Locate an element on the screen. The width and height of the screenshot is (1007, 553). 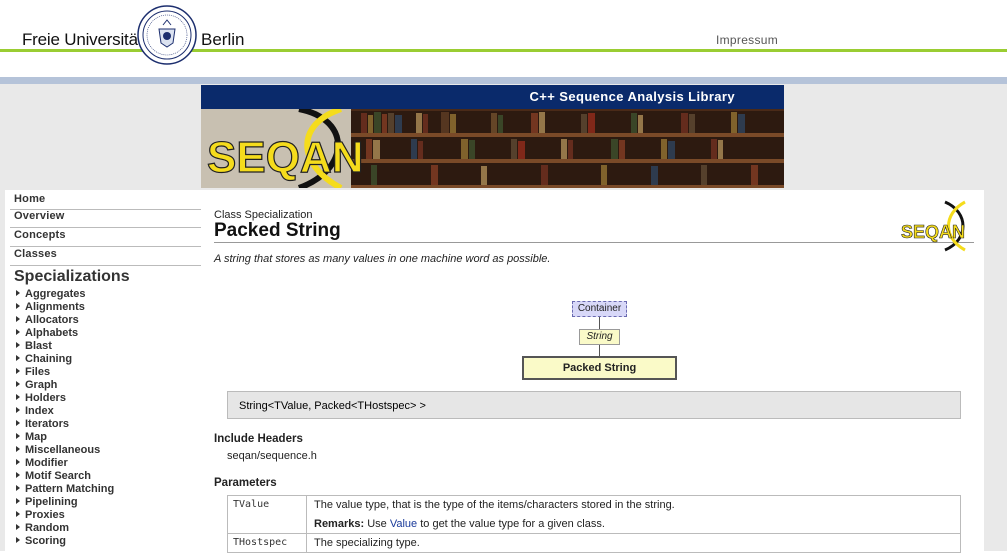
spec-item-index: Index is located at coordinates (65, 411).